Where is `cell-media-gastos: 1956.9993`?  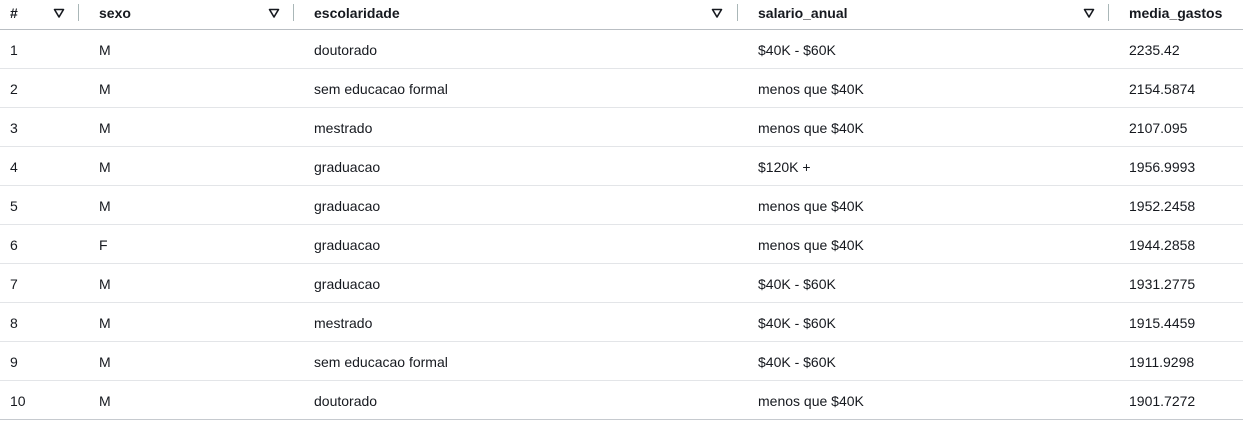
cell-media-gastos: 1956.9993 is located at coordinates (1162, 167).